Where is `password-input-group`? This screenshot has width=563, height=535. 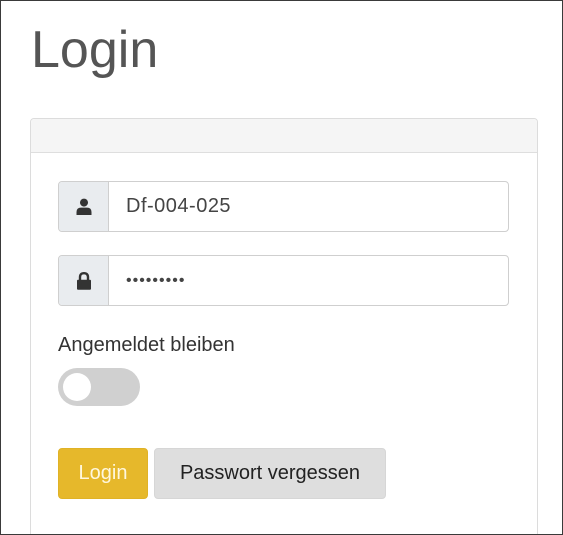 password-input-group is located at coordinates (283, 280).